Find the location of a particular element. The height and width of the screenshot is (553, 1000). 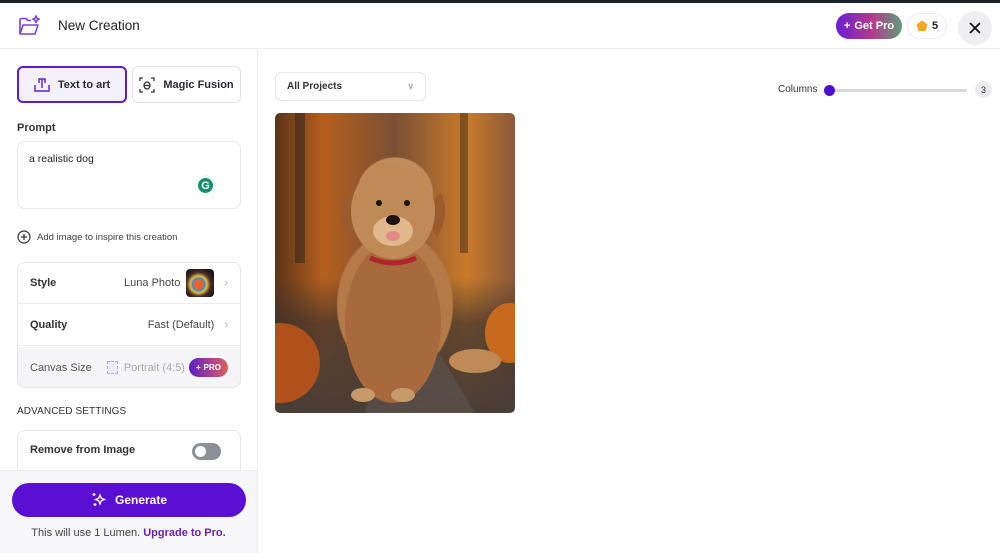

projects-dropdown: All Projects ∨ is located at coordinates (350, 86).